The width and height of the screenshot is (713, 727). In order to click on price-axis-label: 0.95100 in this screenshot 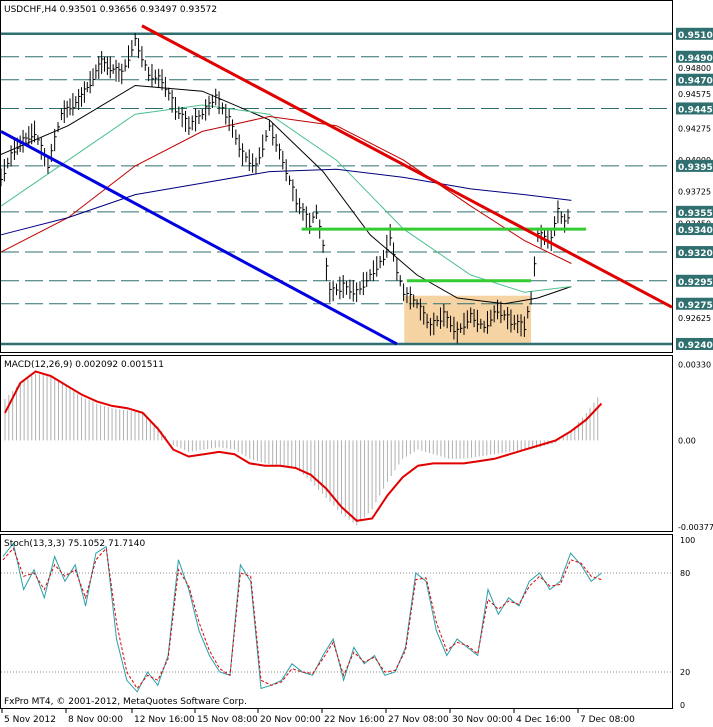, I will do `click(695, 36)`.